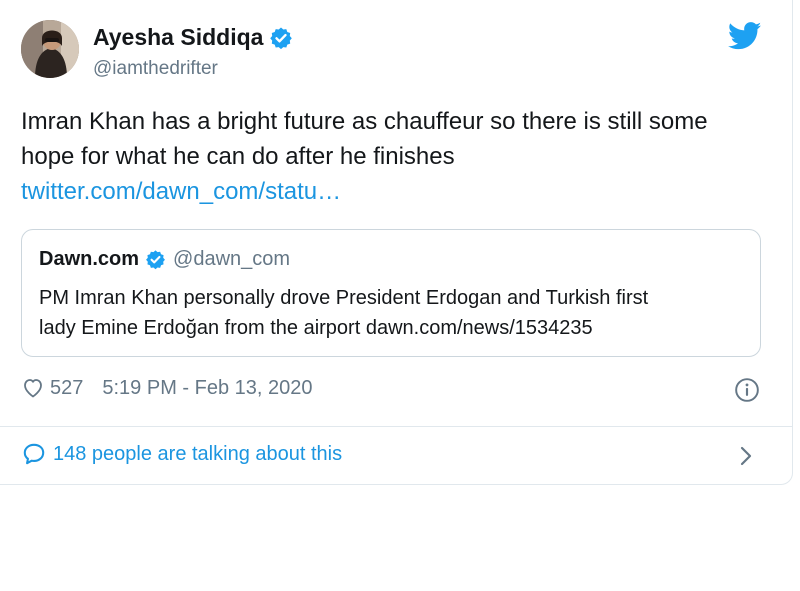 The height and width of the screenshot is (591, 800). I want to click on author-display-name: Ayesha Siddiqa, so click(178, 37).